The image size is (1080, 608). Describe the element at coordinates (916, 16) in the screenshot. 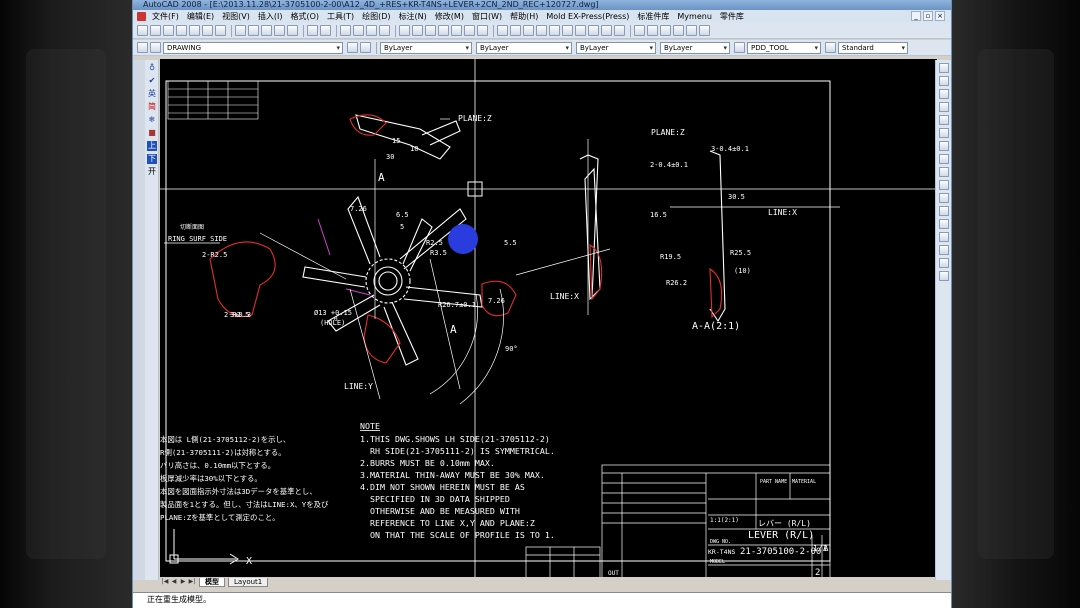

I see `minimize-icon: _` at that location.